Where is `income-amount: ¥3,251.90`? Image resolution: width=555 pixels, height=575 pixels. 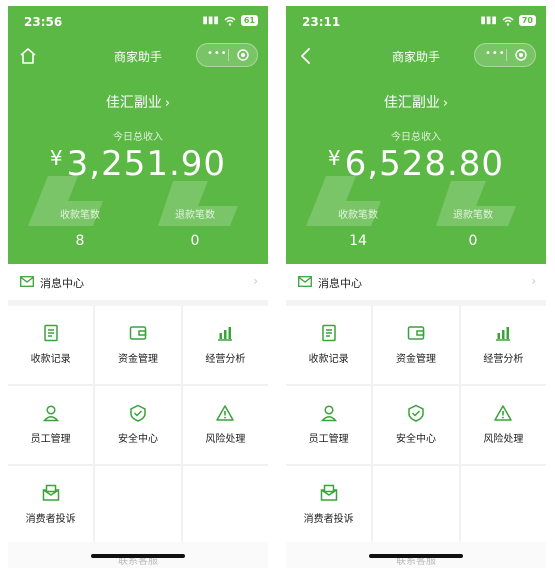 income-amount: ¥3,251.90 is located at coordinates (138, 164).